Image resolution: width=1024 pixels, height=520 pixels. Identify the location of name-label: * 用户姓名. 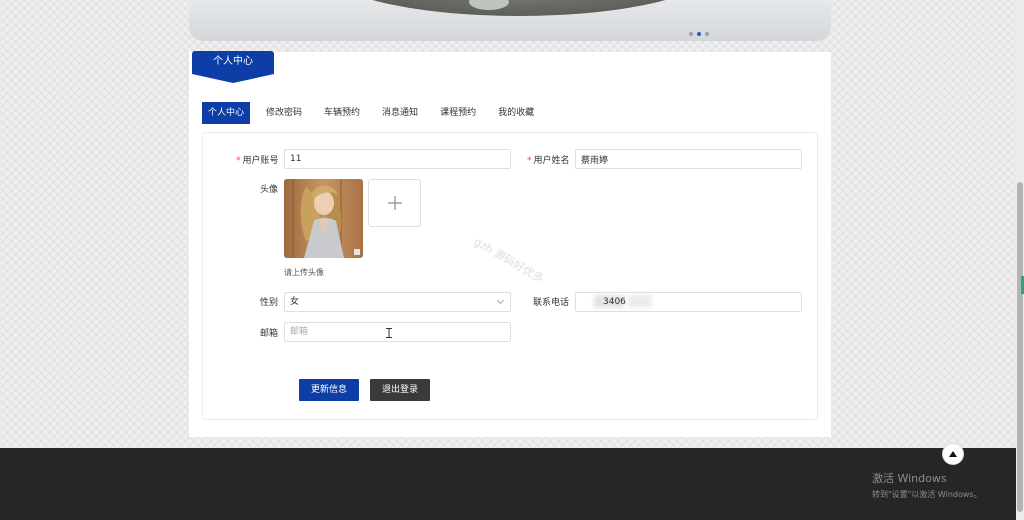
(548, 161).